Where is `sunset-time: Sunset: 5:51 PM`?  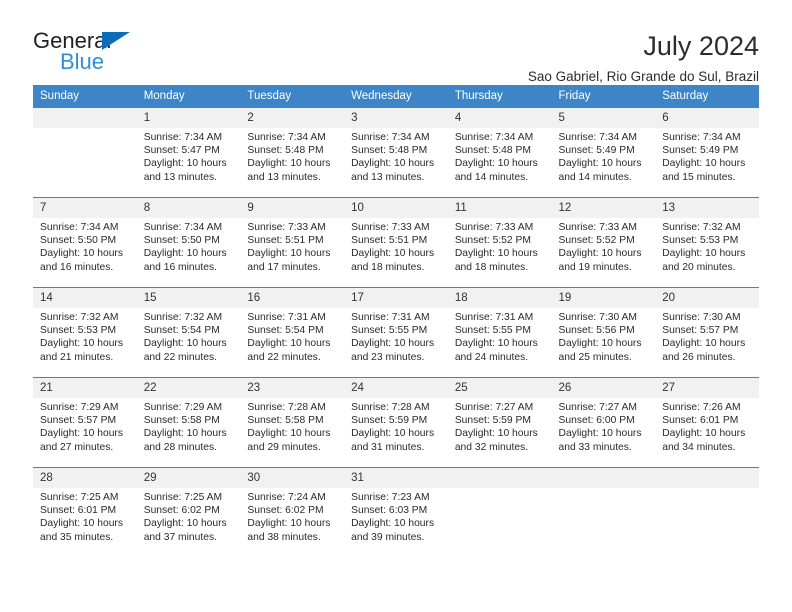 sunset-time: Sunset: 5:51 PM is located at coordinates (389, 241).